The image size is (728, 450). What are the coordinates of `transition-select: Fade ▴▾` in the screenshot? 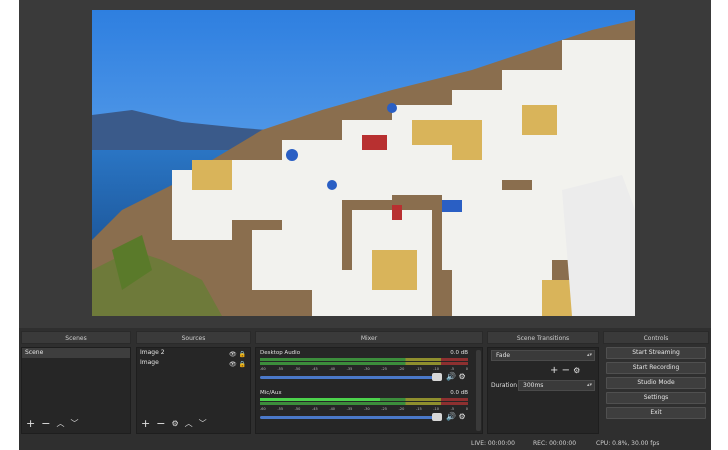 It's located at (543, 355).